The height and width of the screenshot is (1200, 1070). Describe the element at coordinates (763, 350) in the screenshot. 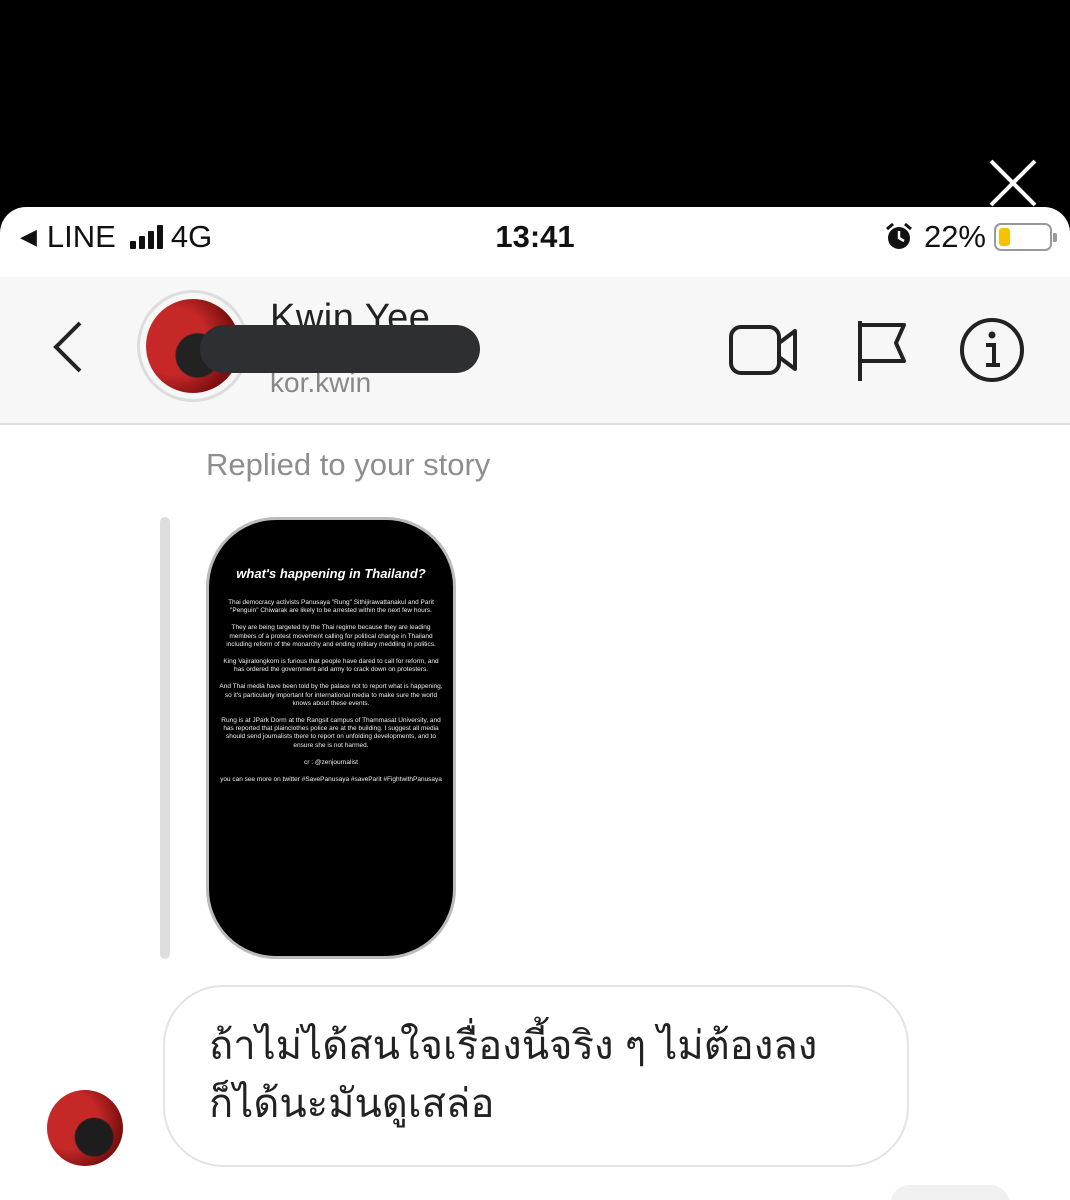

I see `video-call-icon` at that location.